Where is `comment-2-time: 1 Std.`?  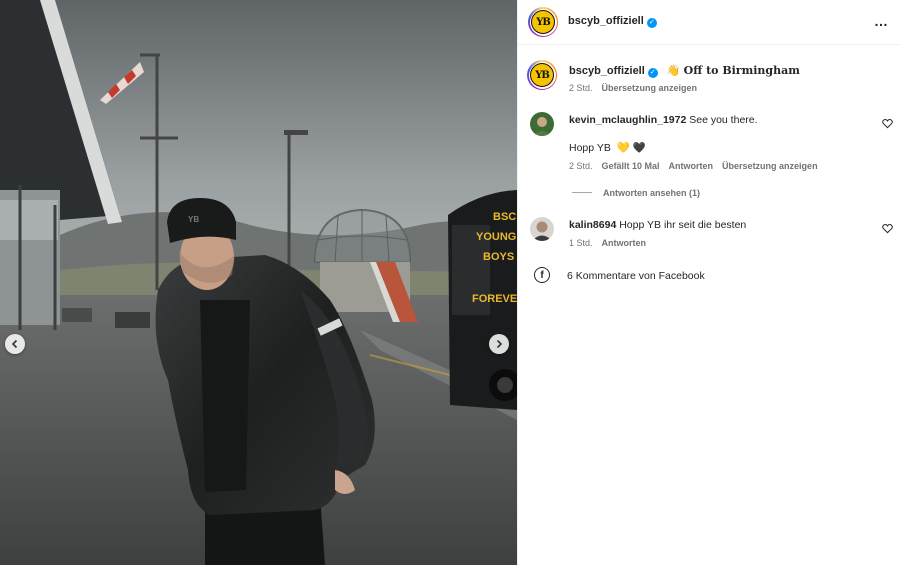
comment-2-time: 1 Std. is located at coordinates (581, 243).